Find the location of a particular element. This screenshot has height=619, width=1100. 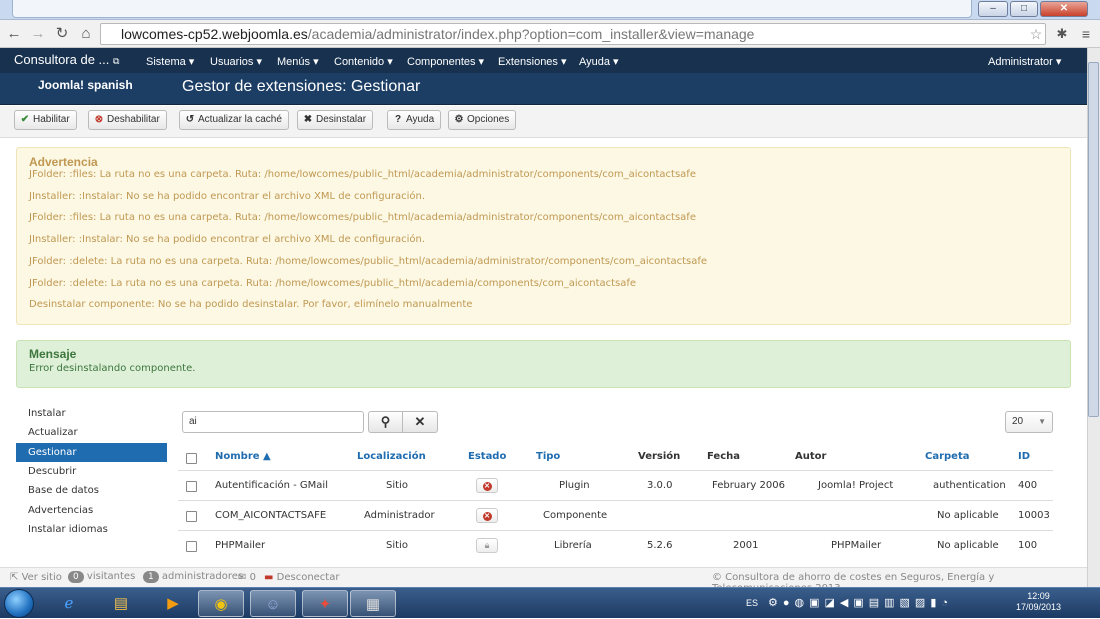

browser-tab is located at coordinates (492, 9).